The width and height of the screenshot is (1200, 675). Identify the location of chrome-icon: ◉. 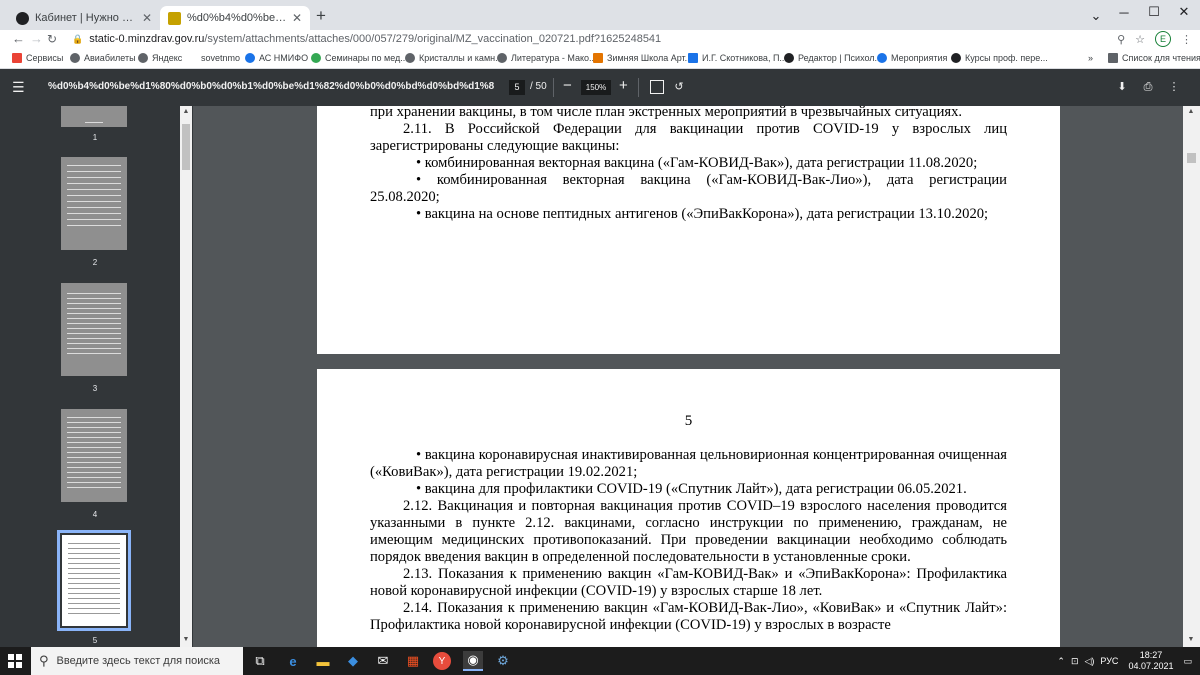
(473, 661).